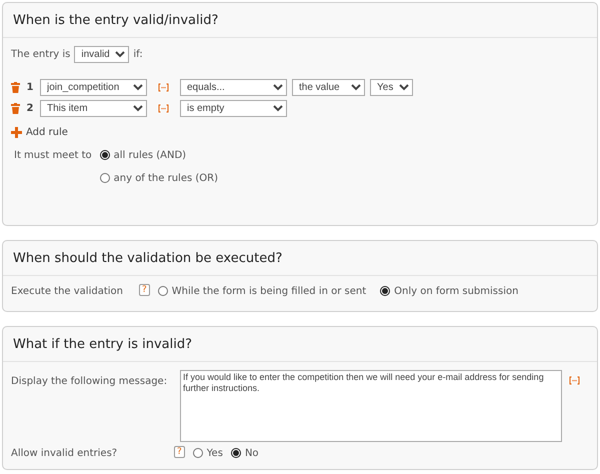 This screenshot has width=600, height=474. I want to click on dropdown: Yes, so click(391, 87).